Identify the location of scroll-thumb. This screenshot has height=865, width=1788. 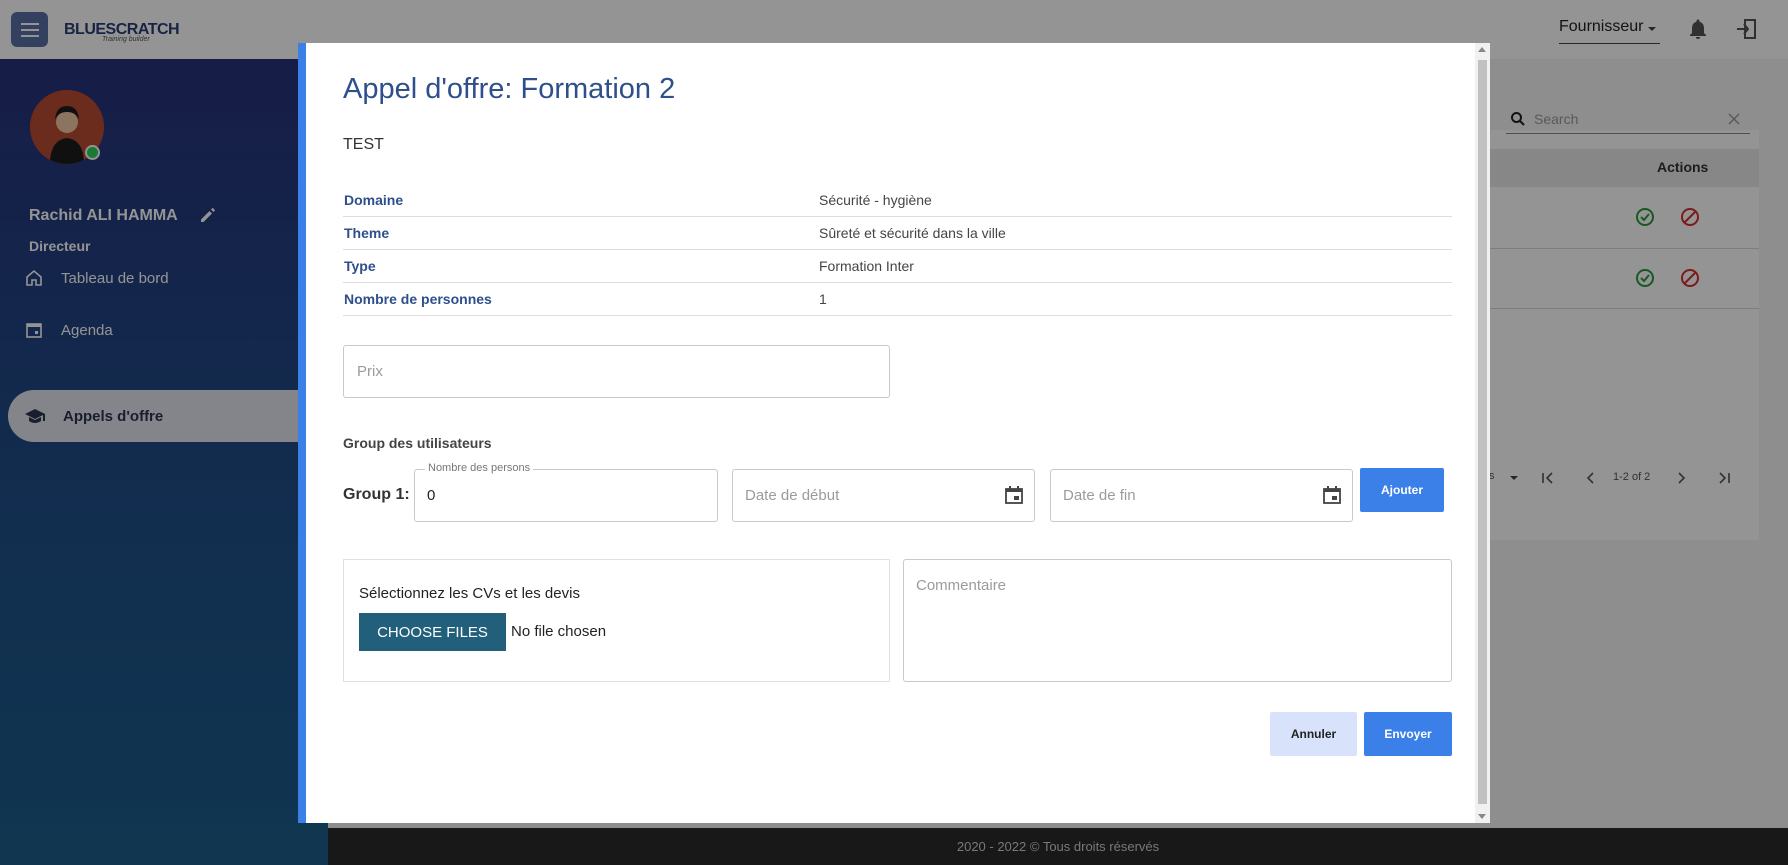
(1482, 432).